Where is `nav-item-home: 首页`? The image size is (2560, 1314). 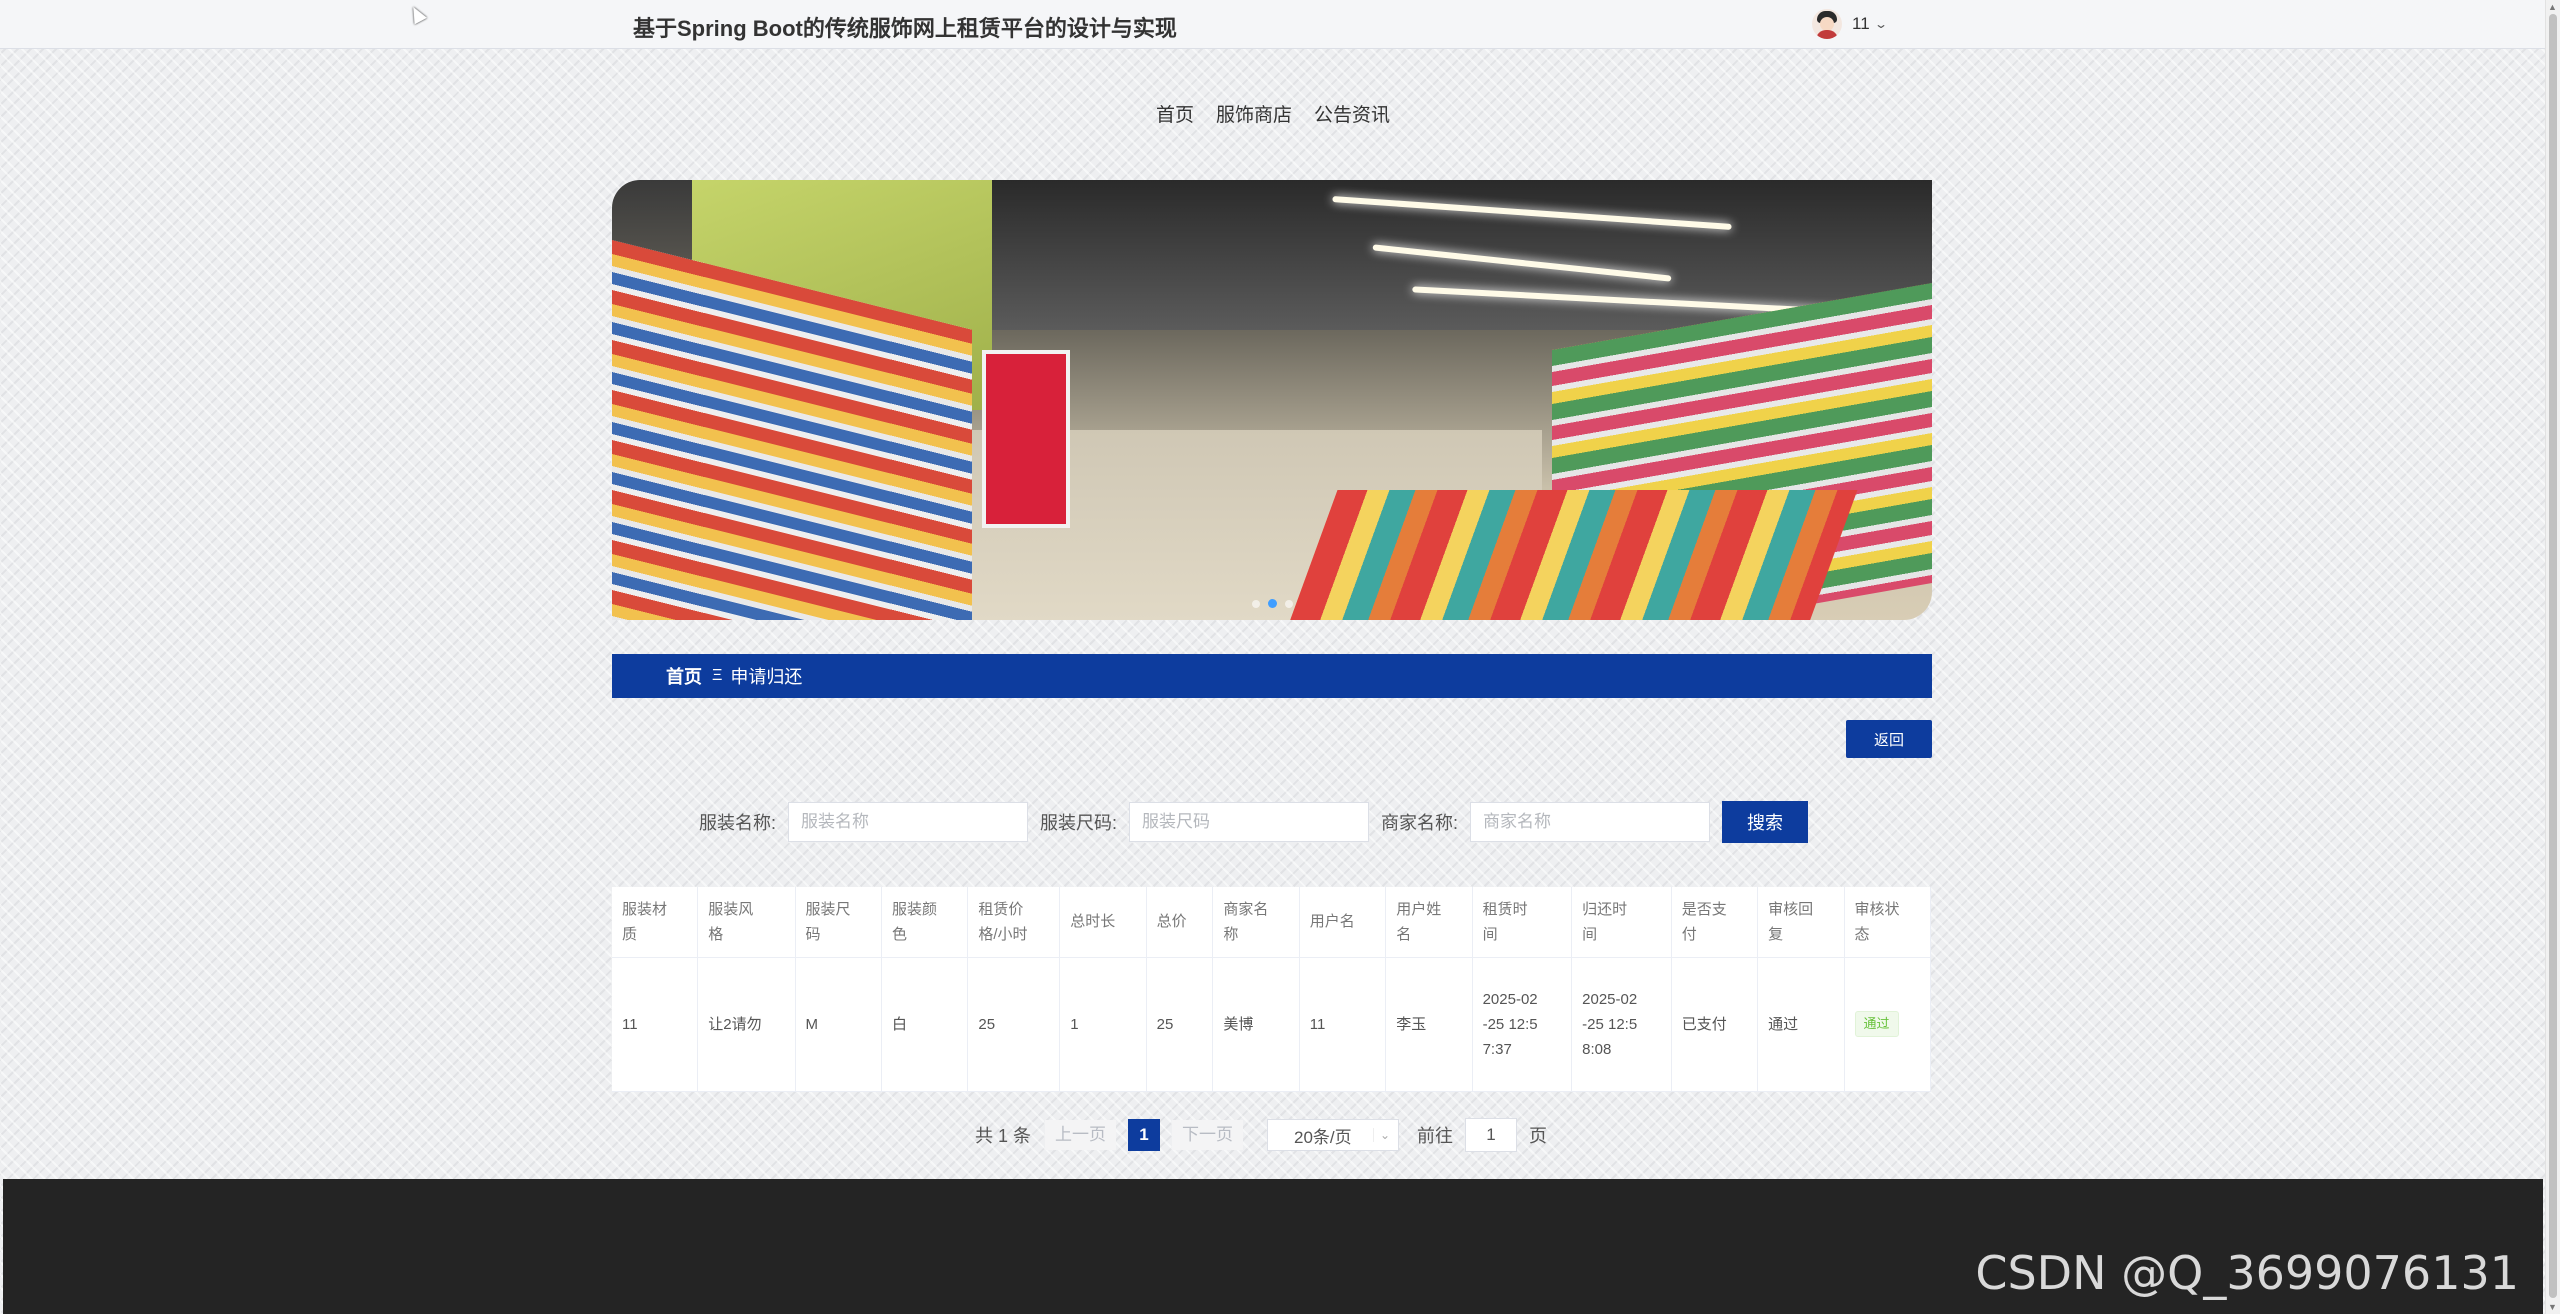 nav-item-home: 首页 is located at coordinates (1175, 113).